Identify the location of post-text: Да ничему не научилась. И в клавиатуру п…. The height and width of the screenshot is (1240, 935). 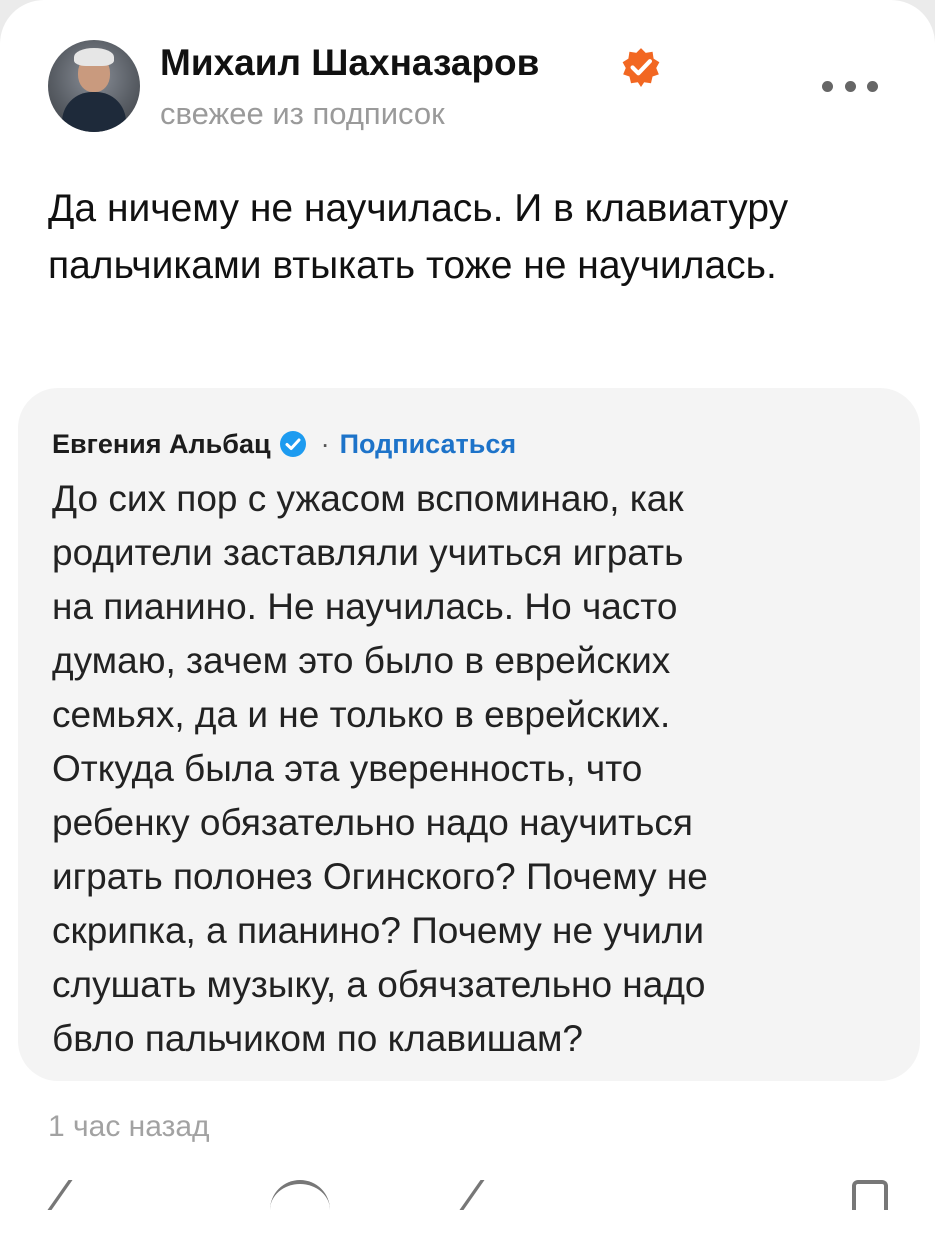
(418, 237).